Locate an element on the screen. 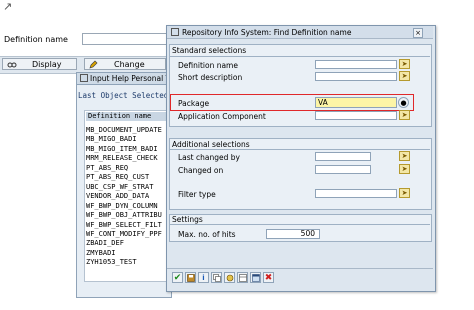 This screenshot has width=474, height=310. list-item: VENDOR_ADD_DATA is located at coordinates (128, 196).